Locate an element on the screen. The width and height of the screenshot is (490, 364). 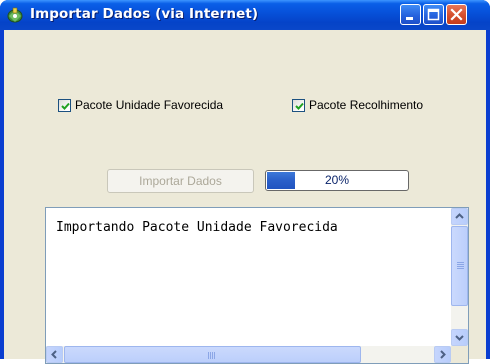
close-icon is located at coordinates (456, 14).